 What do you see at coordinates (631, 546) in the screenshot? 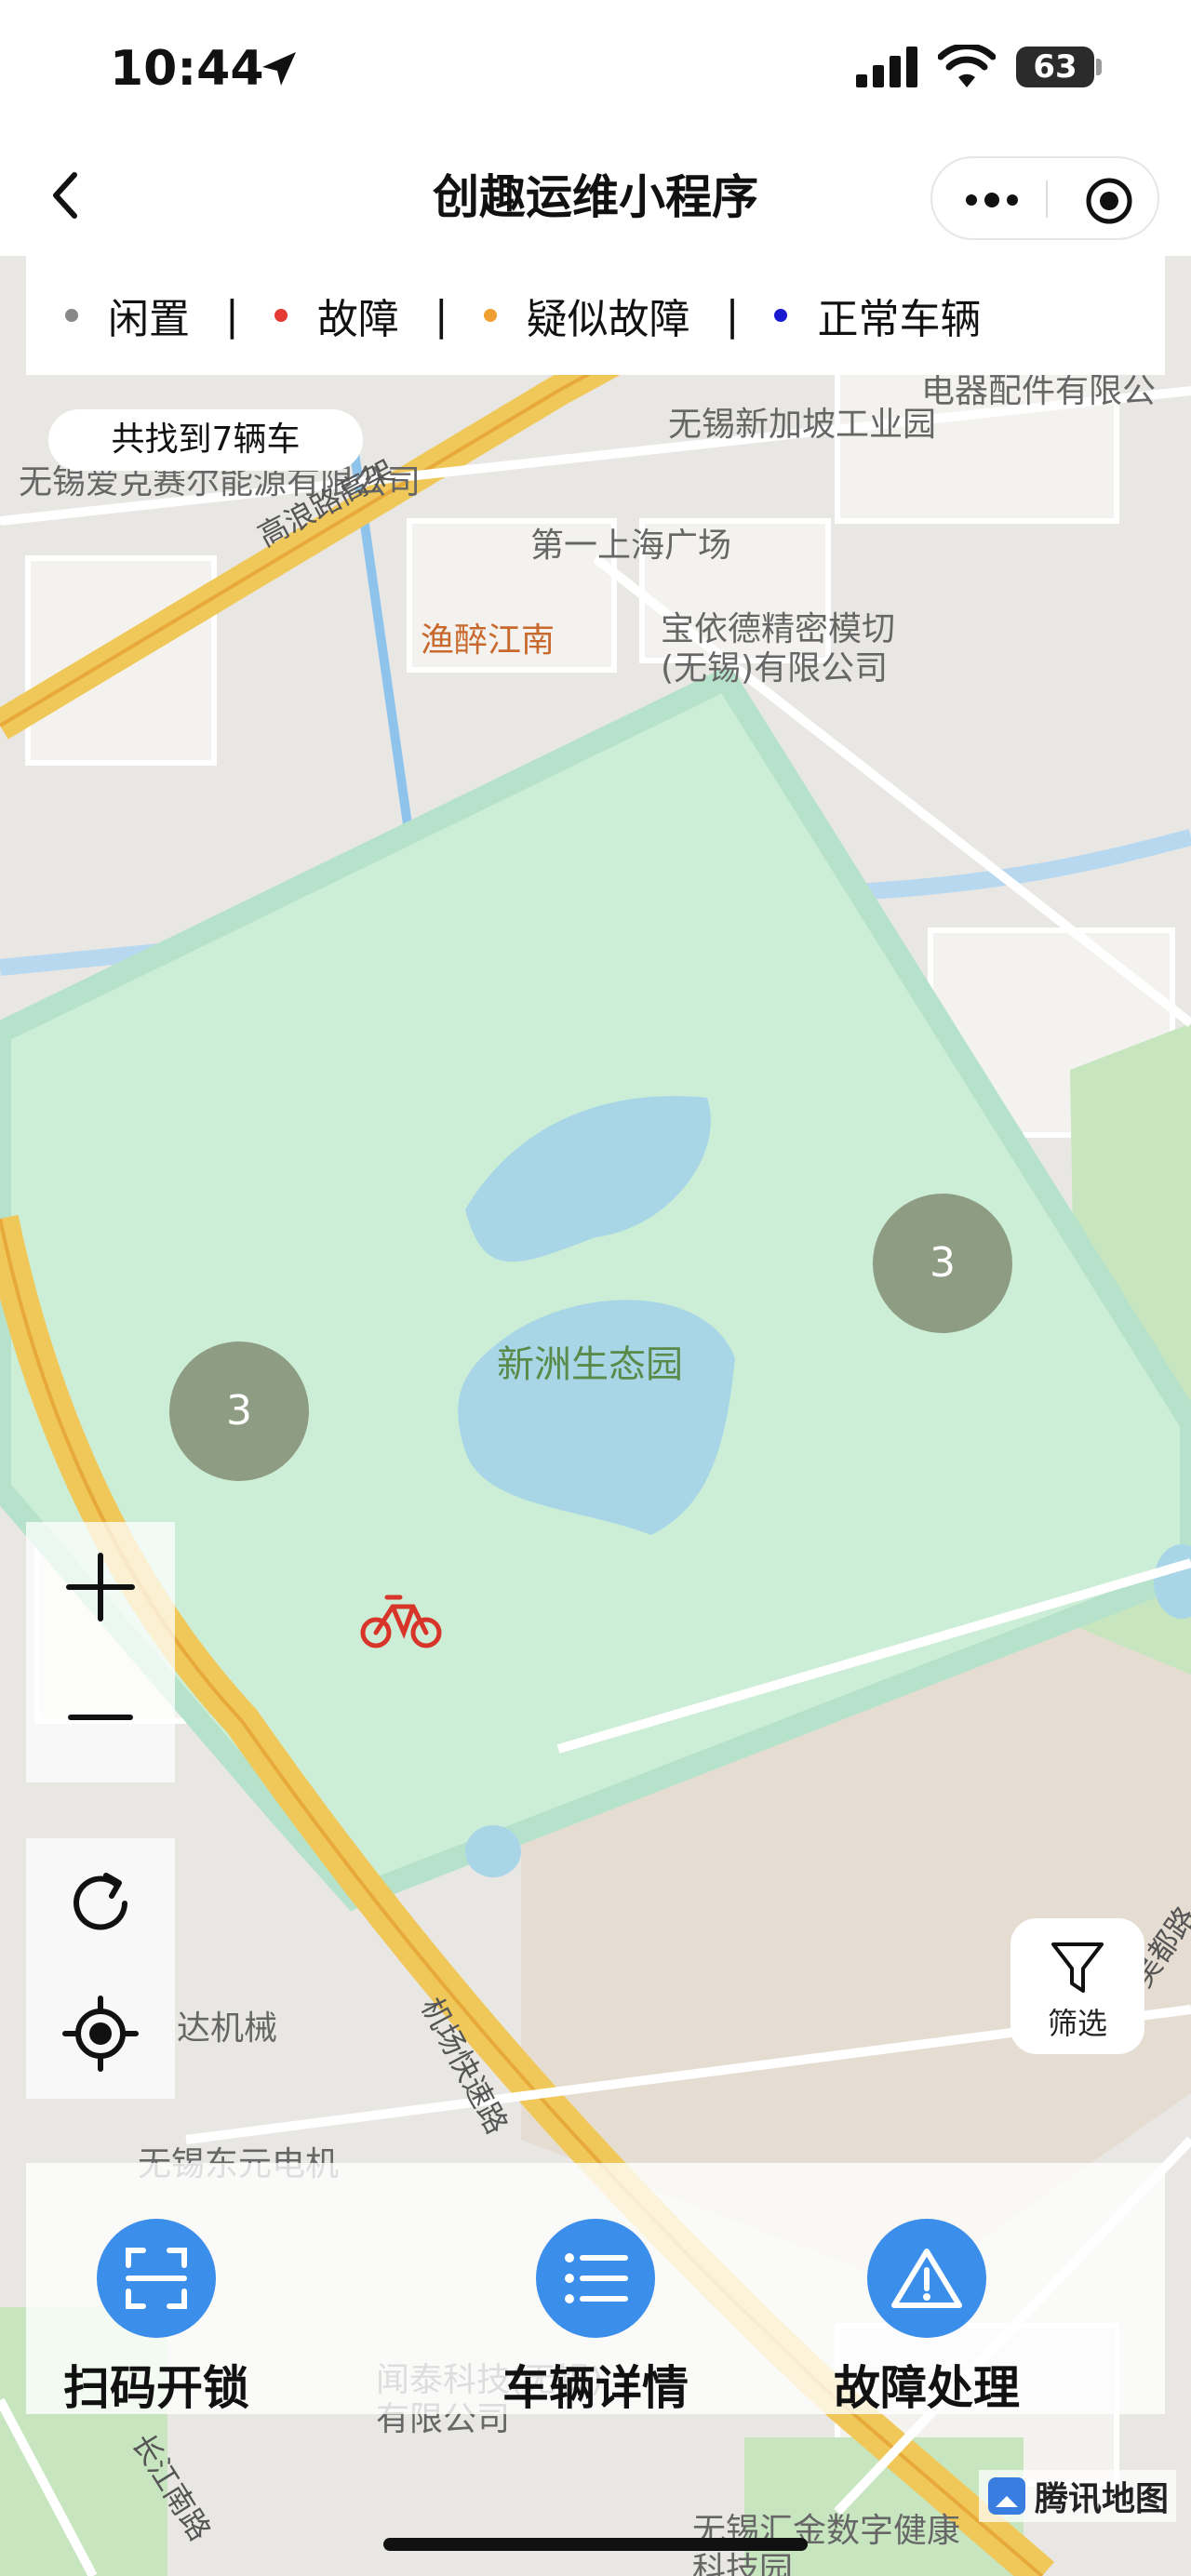
I see `map-label-poi1: 第一上海广场` at bounding box center [631, 546].